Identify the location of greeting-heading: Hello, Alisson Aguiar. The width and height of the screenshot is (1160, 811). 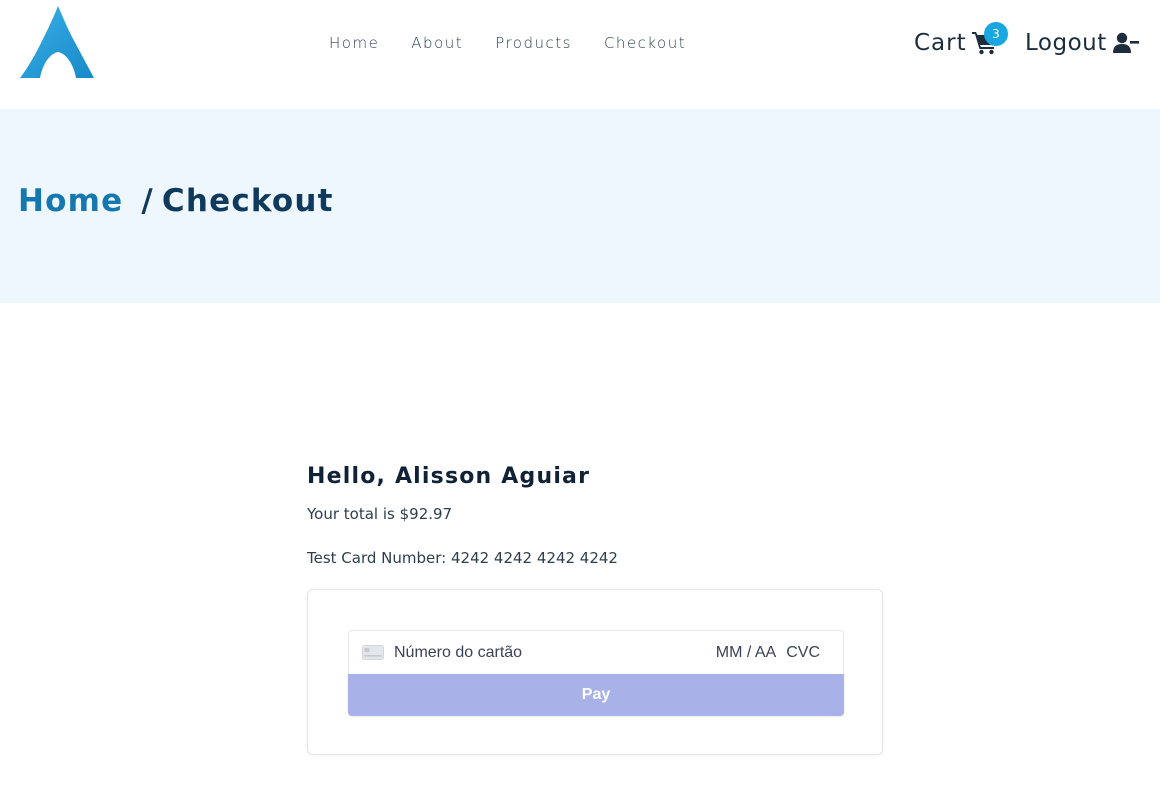
(449, 476).